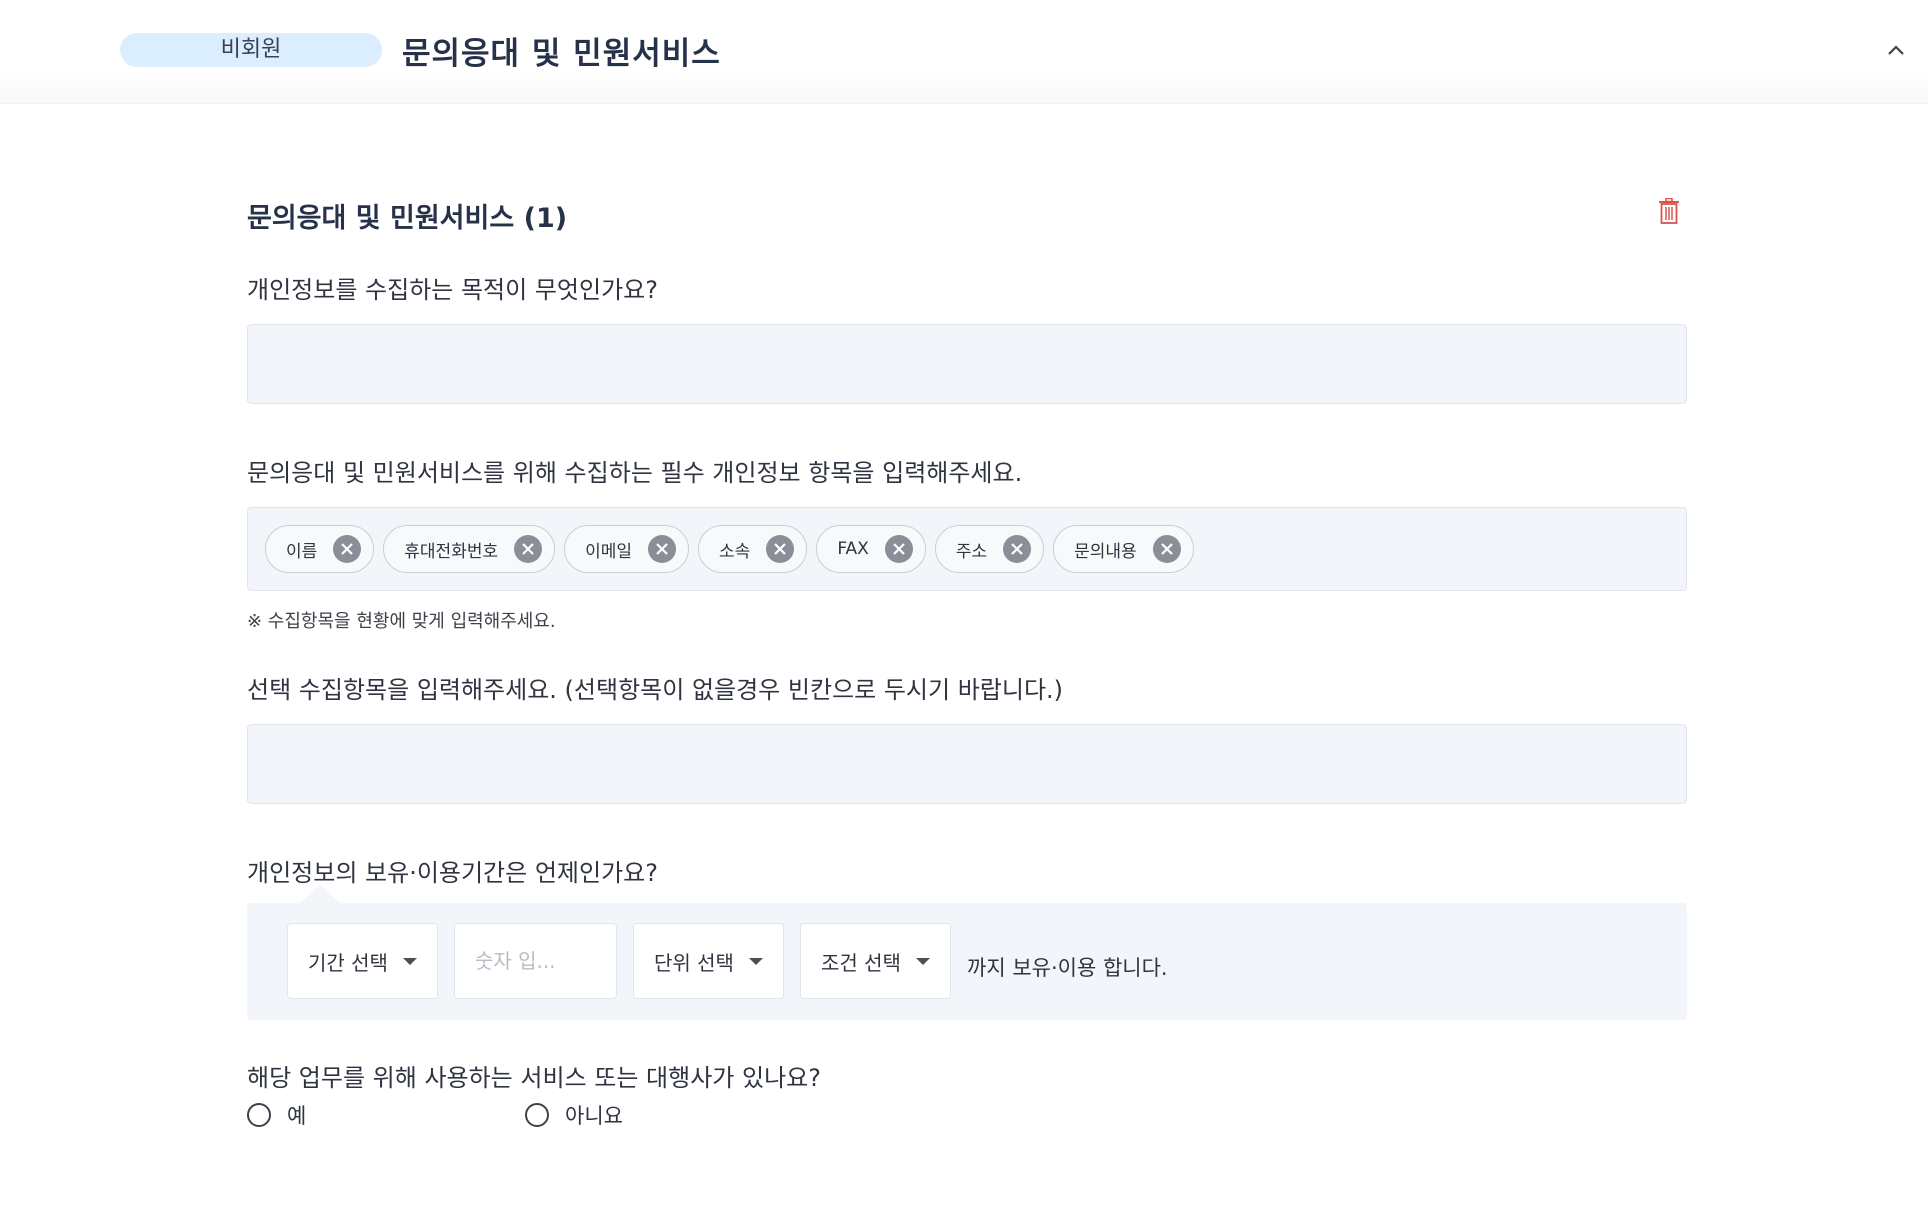 The height and width of the screenshot is (1208, 1928). Describe the element at coordinates (853, 549) in the screenshot. I see `chip-label: FAX` at that location.